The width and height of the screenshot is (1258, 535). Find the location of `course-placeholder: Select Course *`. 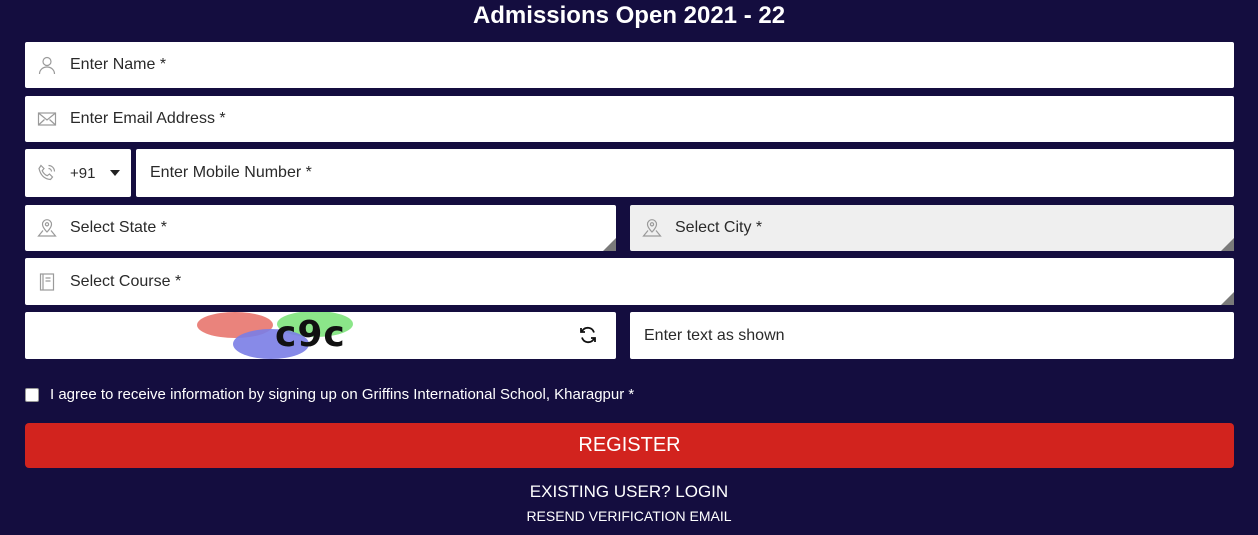

course-placeholder: Select Course * is located at coordinates (126, 281).